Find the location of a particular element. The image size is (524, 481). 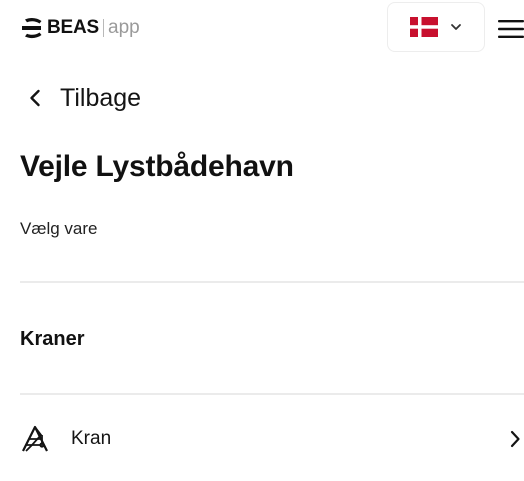

section-title-kraner: Kraner is located at coordinates (52, 339).